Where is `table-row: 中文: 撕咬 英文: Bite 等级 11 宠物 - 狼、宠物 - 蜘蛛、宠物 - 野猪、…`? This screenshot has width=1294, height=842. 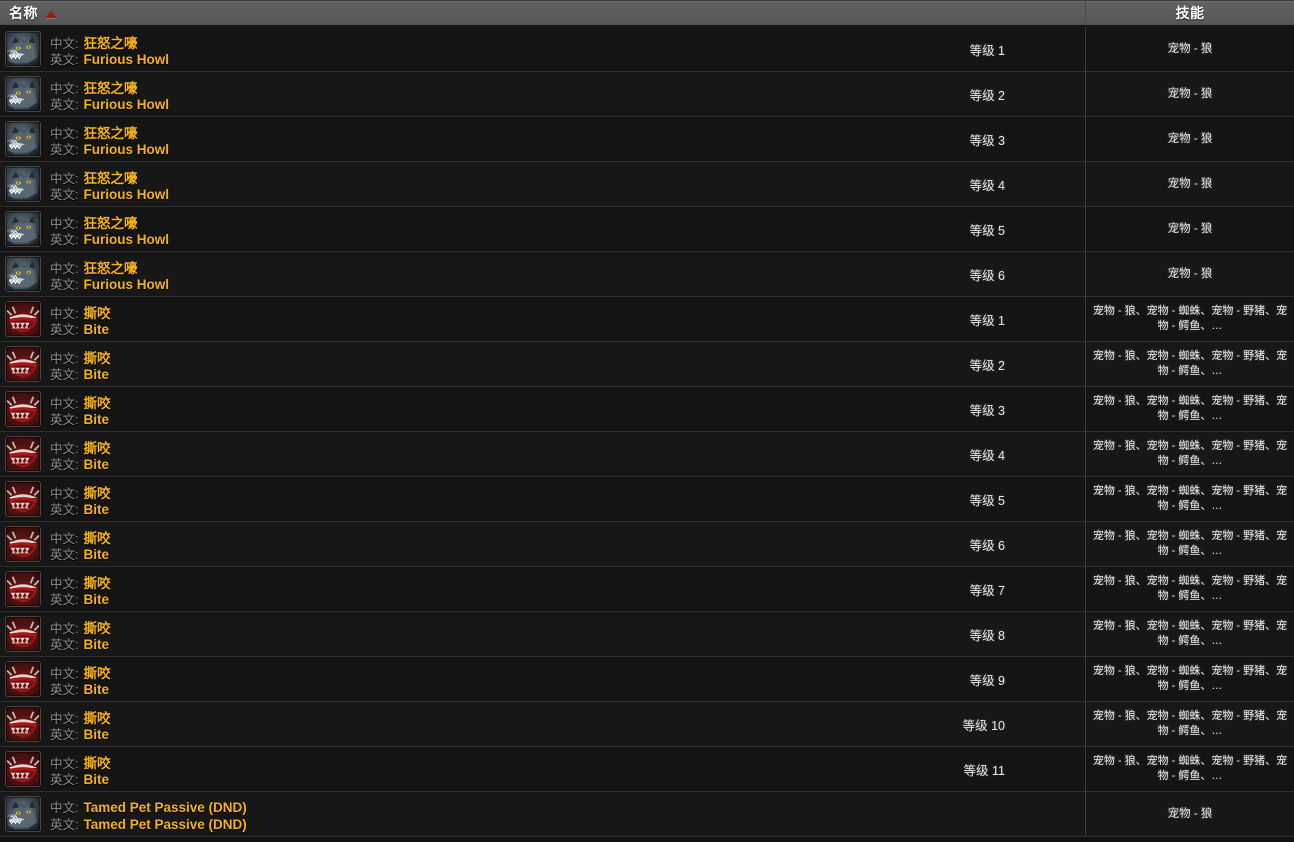 table-row: 中文: 撕咬 英文: Bite 等级 11 宠物 - 狼、宠物 - 蜘蛛、宠物 - 野猪、… is located at coordinates (647, 769).